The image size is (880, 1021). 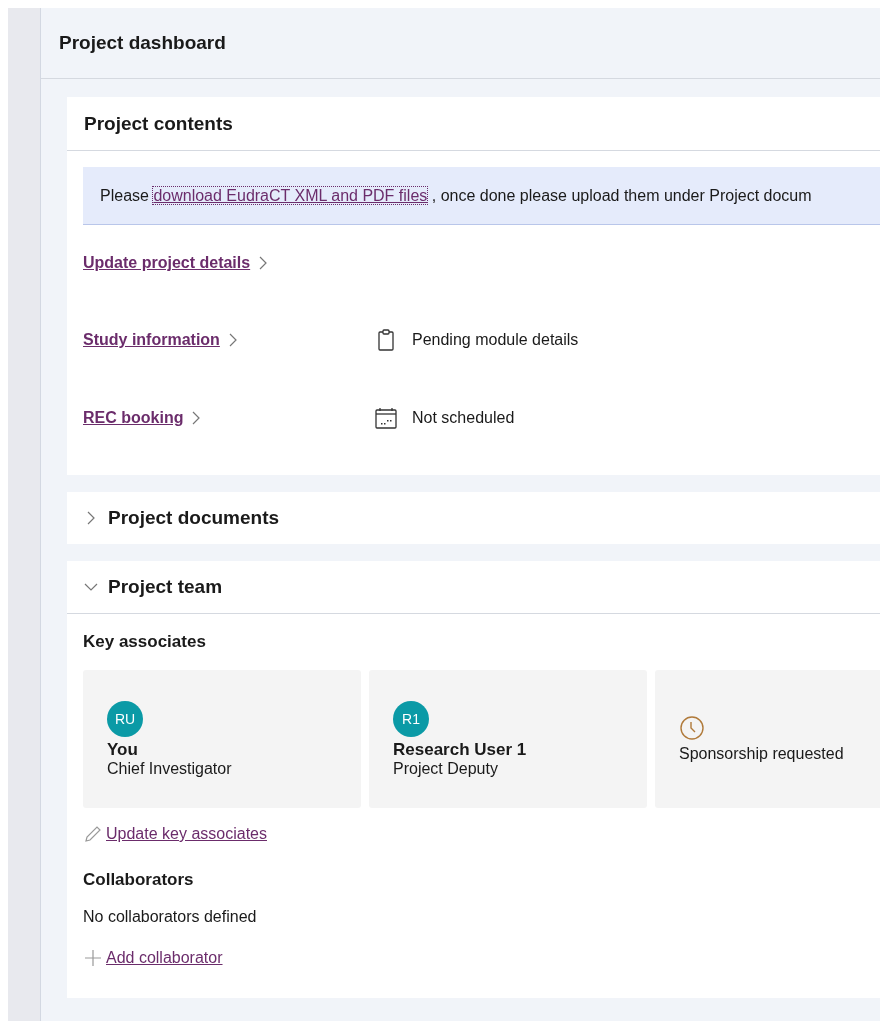 What do you see at coordinates (446, 768) in the screenshot?
I see `associate-role: Project Deputy` at bounding box center [446, 768].